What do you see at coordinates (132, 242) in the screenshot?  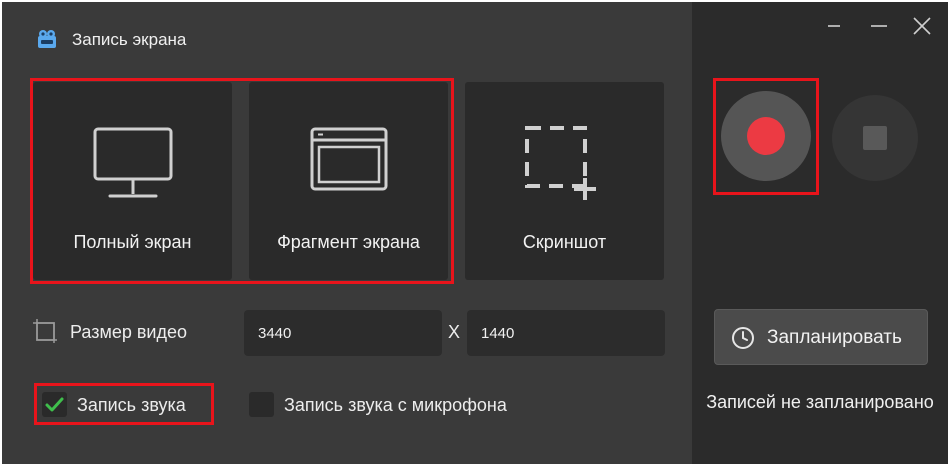 I see `full-screen-label: Полный экран` at bounding box center [132, 242].